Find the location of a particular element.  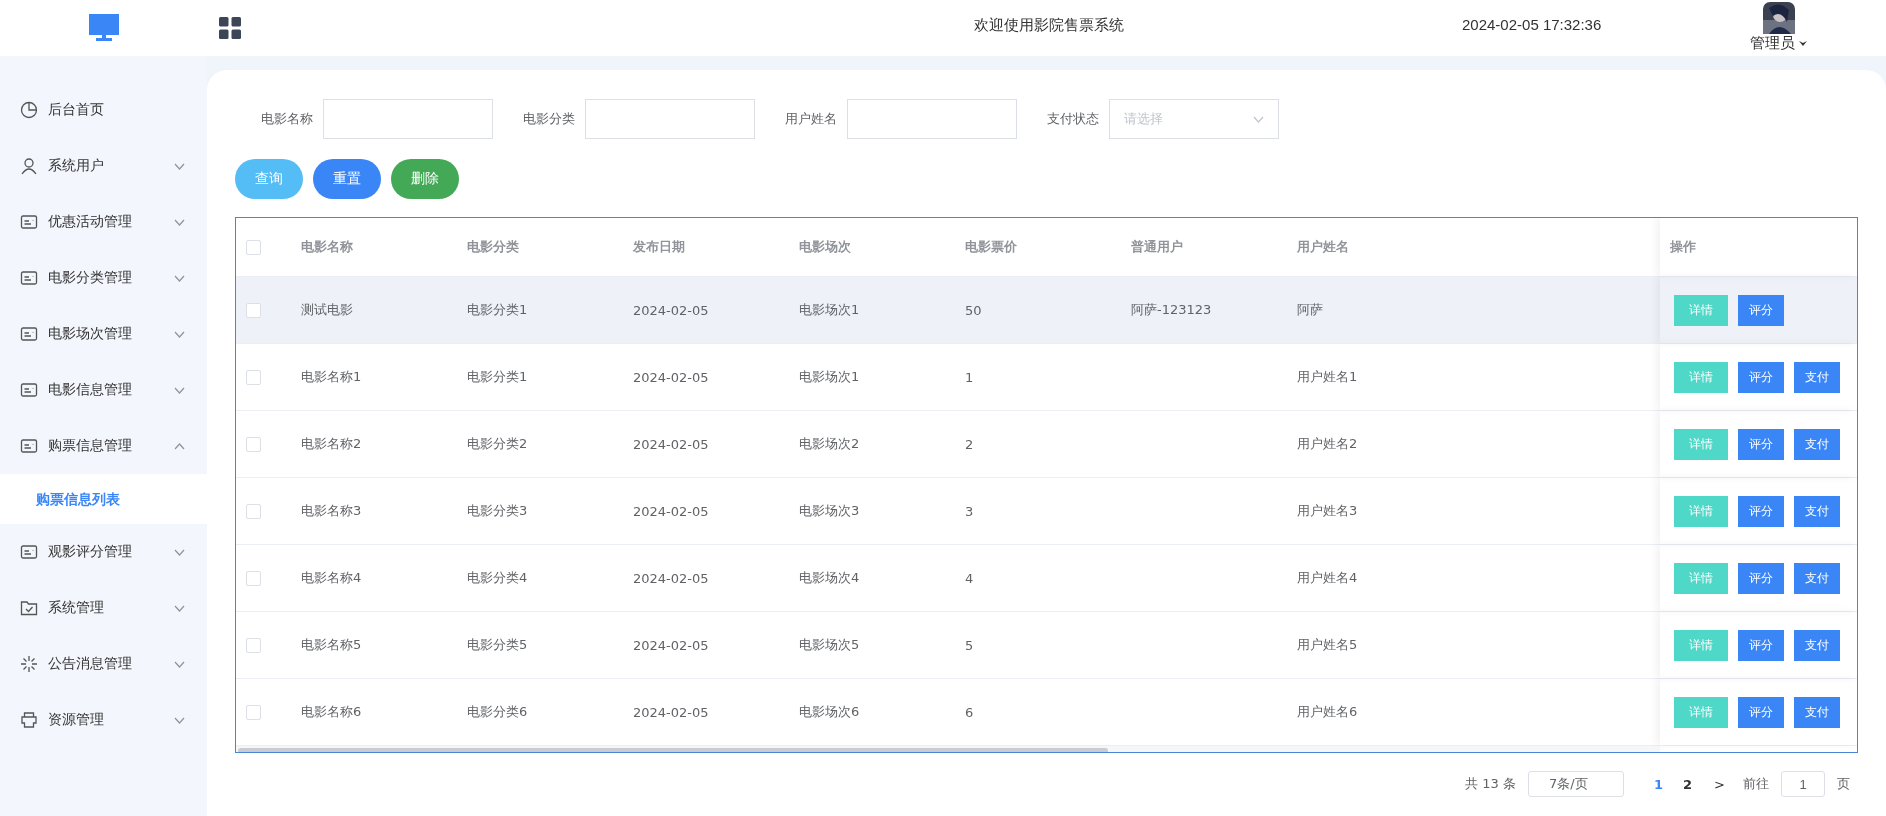

table-cell: 50 is located at coordinates (973, 310).